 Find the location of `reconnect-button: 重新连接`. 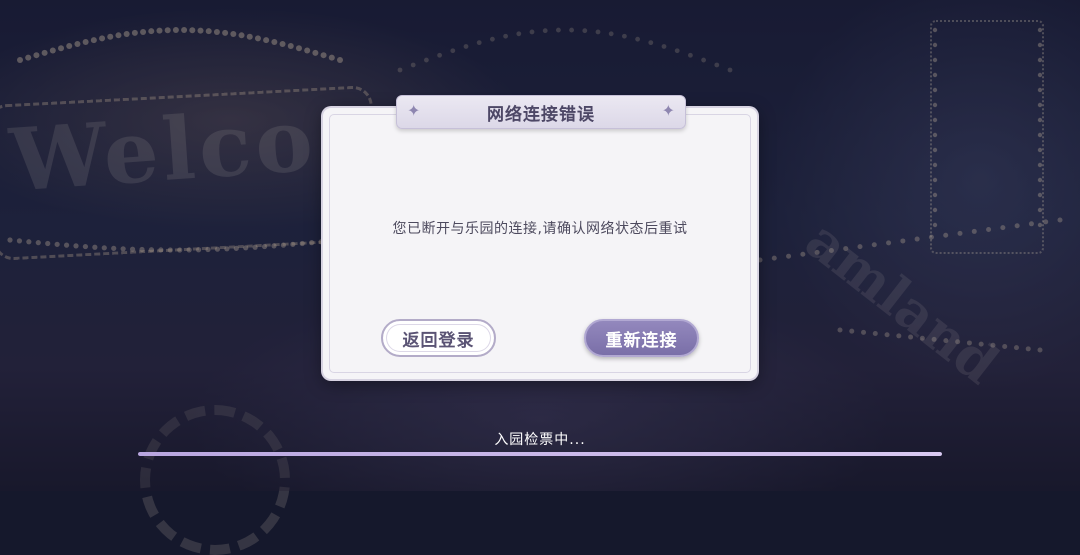

reconnect-button: 重新连接 is located at coordinates (641, 338).